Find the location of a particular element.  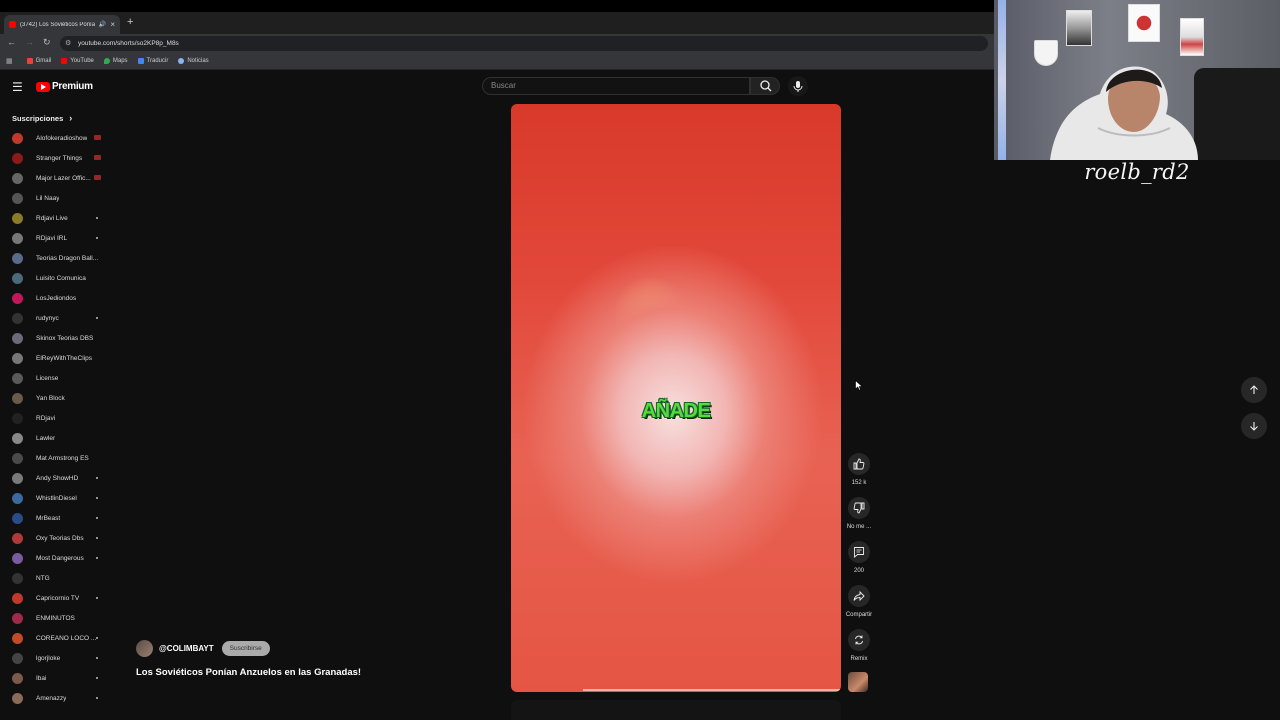

sidebar-item-subscription: Alofokeradioshow is located at coordinates (57, 138).